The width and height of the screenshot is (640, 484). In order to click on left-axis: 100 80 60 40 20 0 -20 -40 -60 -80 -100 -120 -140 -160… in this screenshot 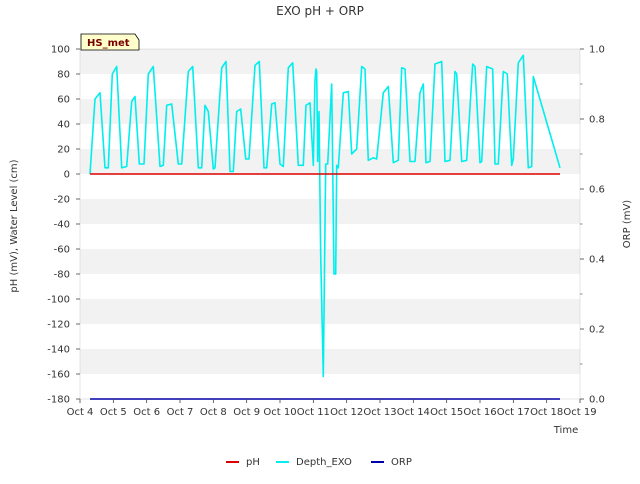, I will do `click(63, 225)`.